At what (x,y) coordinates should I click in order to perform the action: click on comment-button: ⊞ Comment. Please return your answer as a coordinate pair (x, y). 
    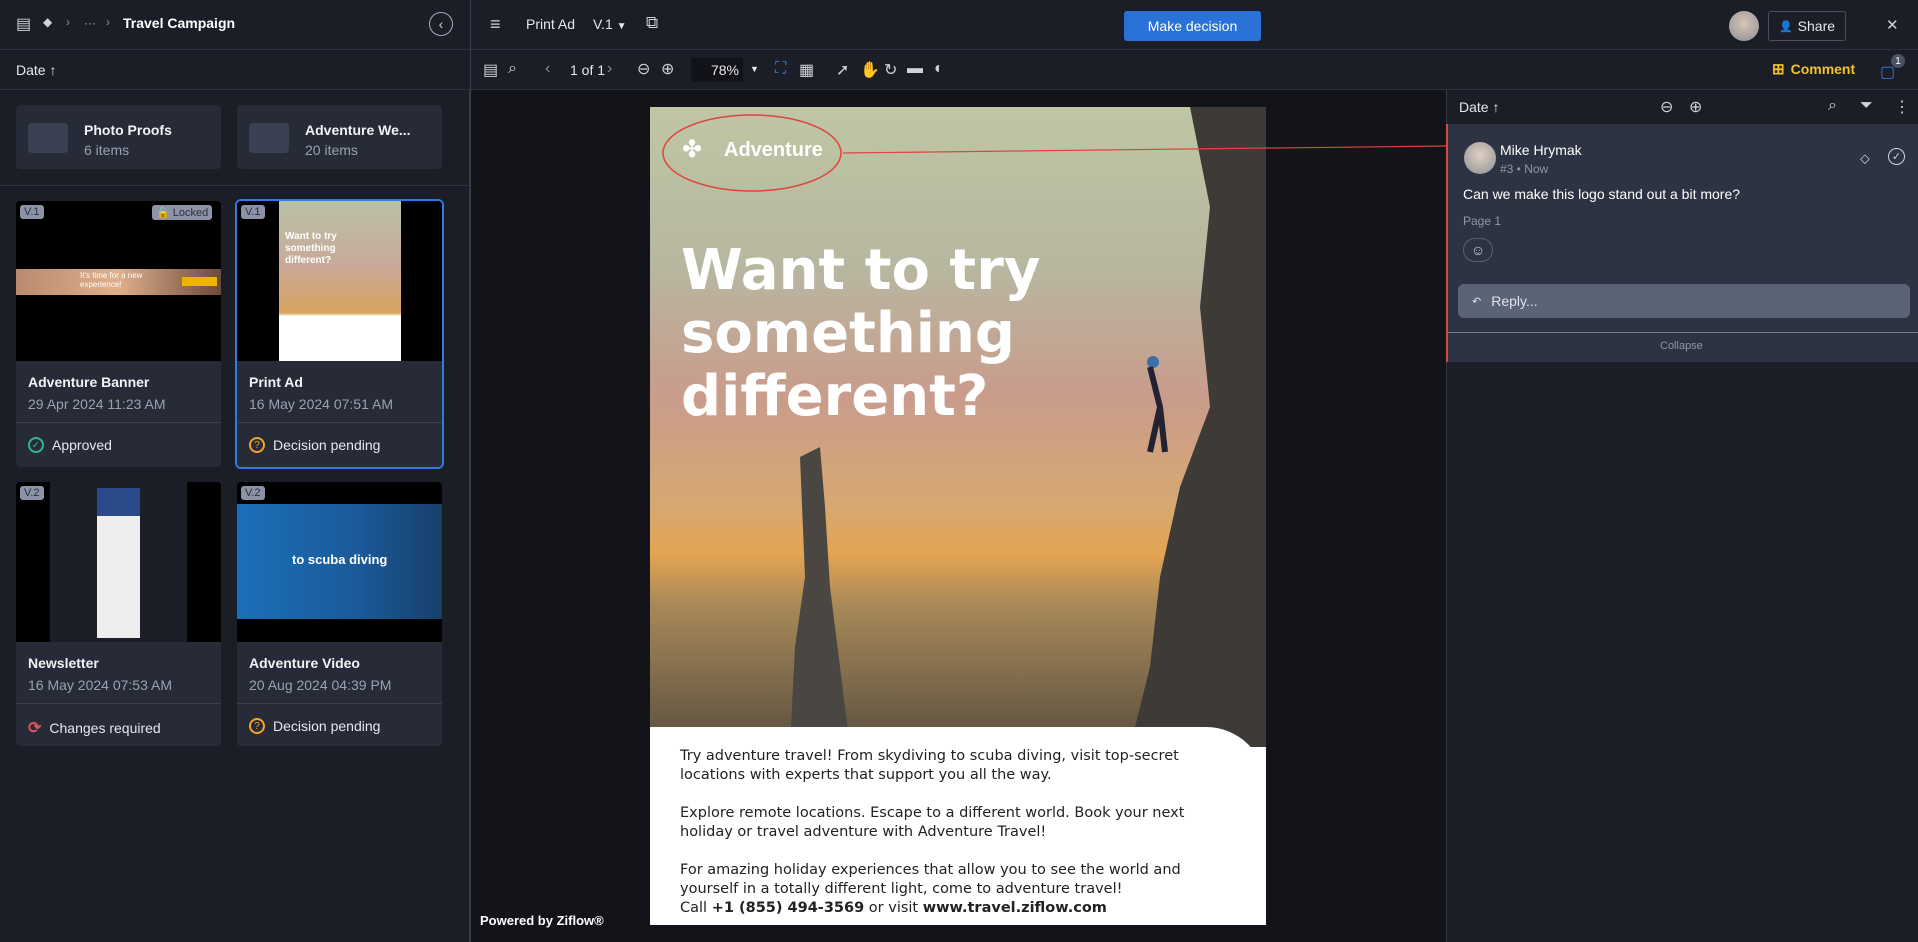
    Looking at the image, I should click on (1813, 69).